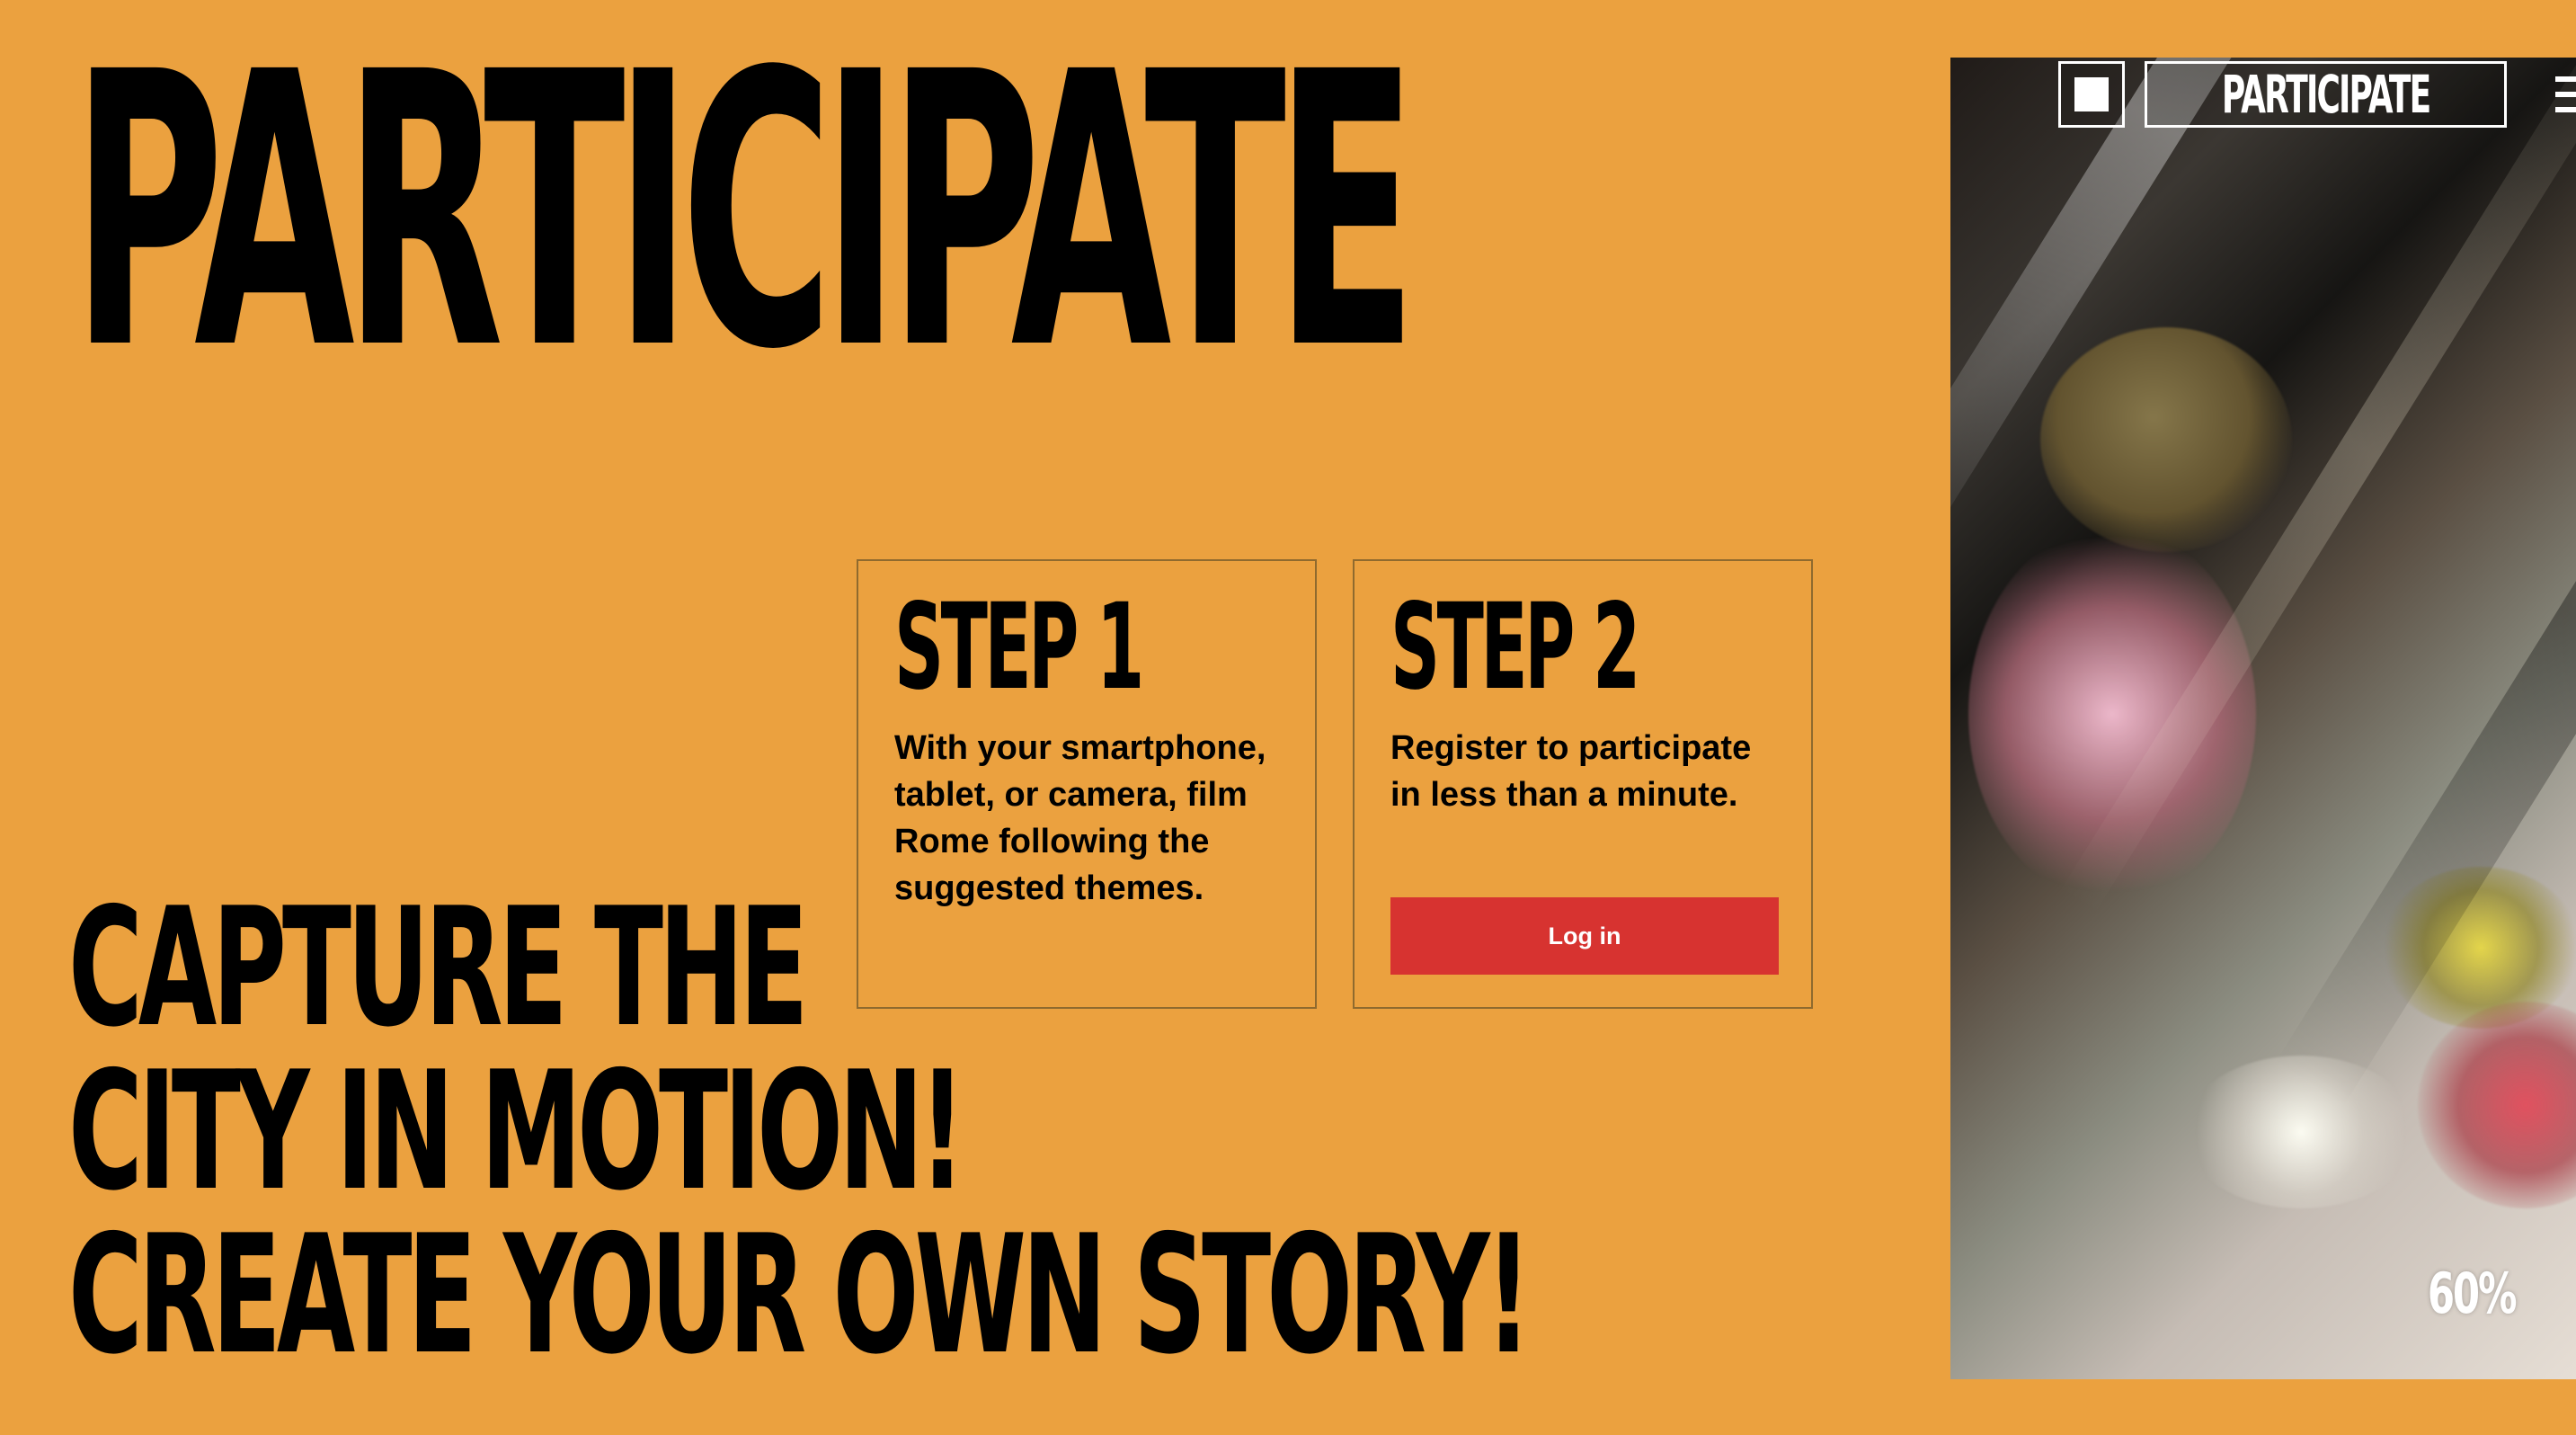  Describe the element at coordinates (2497, 1105) in the screenshot. I see `photo-blob-red` at that location.